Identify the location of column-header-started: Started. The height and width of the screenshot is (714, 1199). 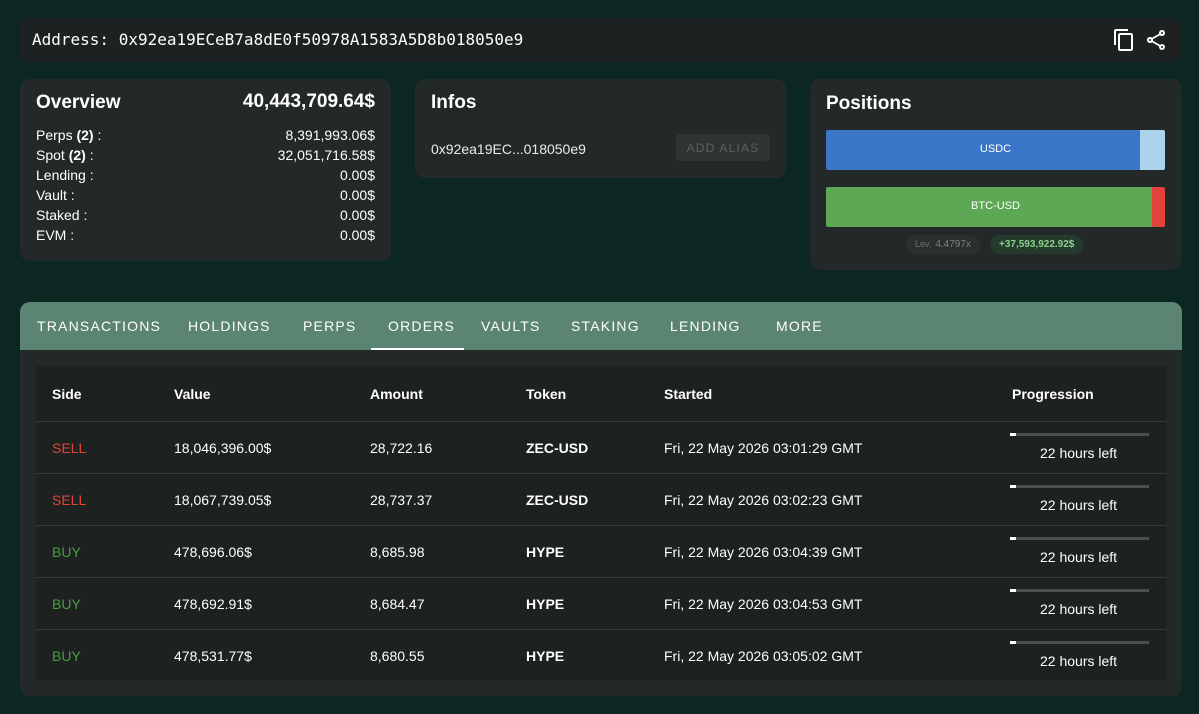
(688, 394).